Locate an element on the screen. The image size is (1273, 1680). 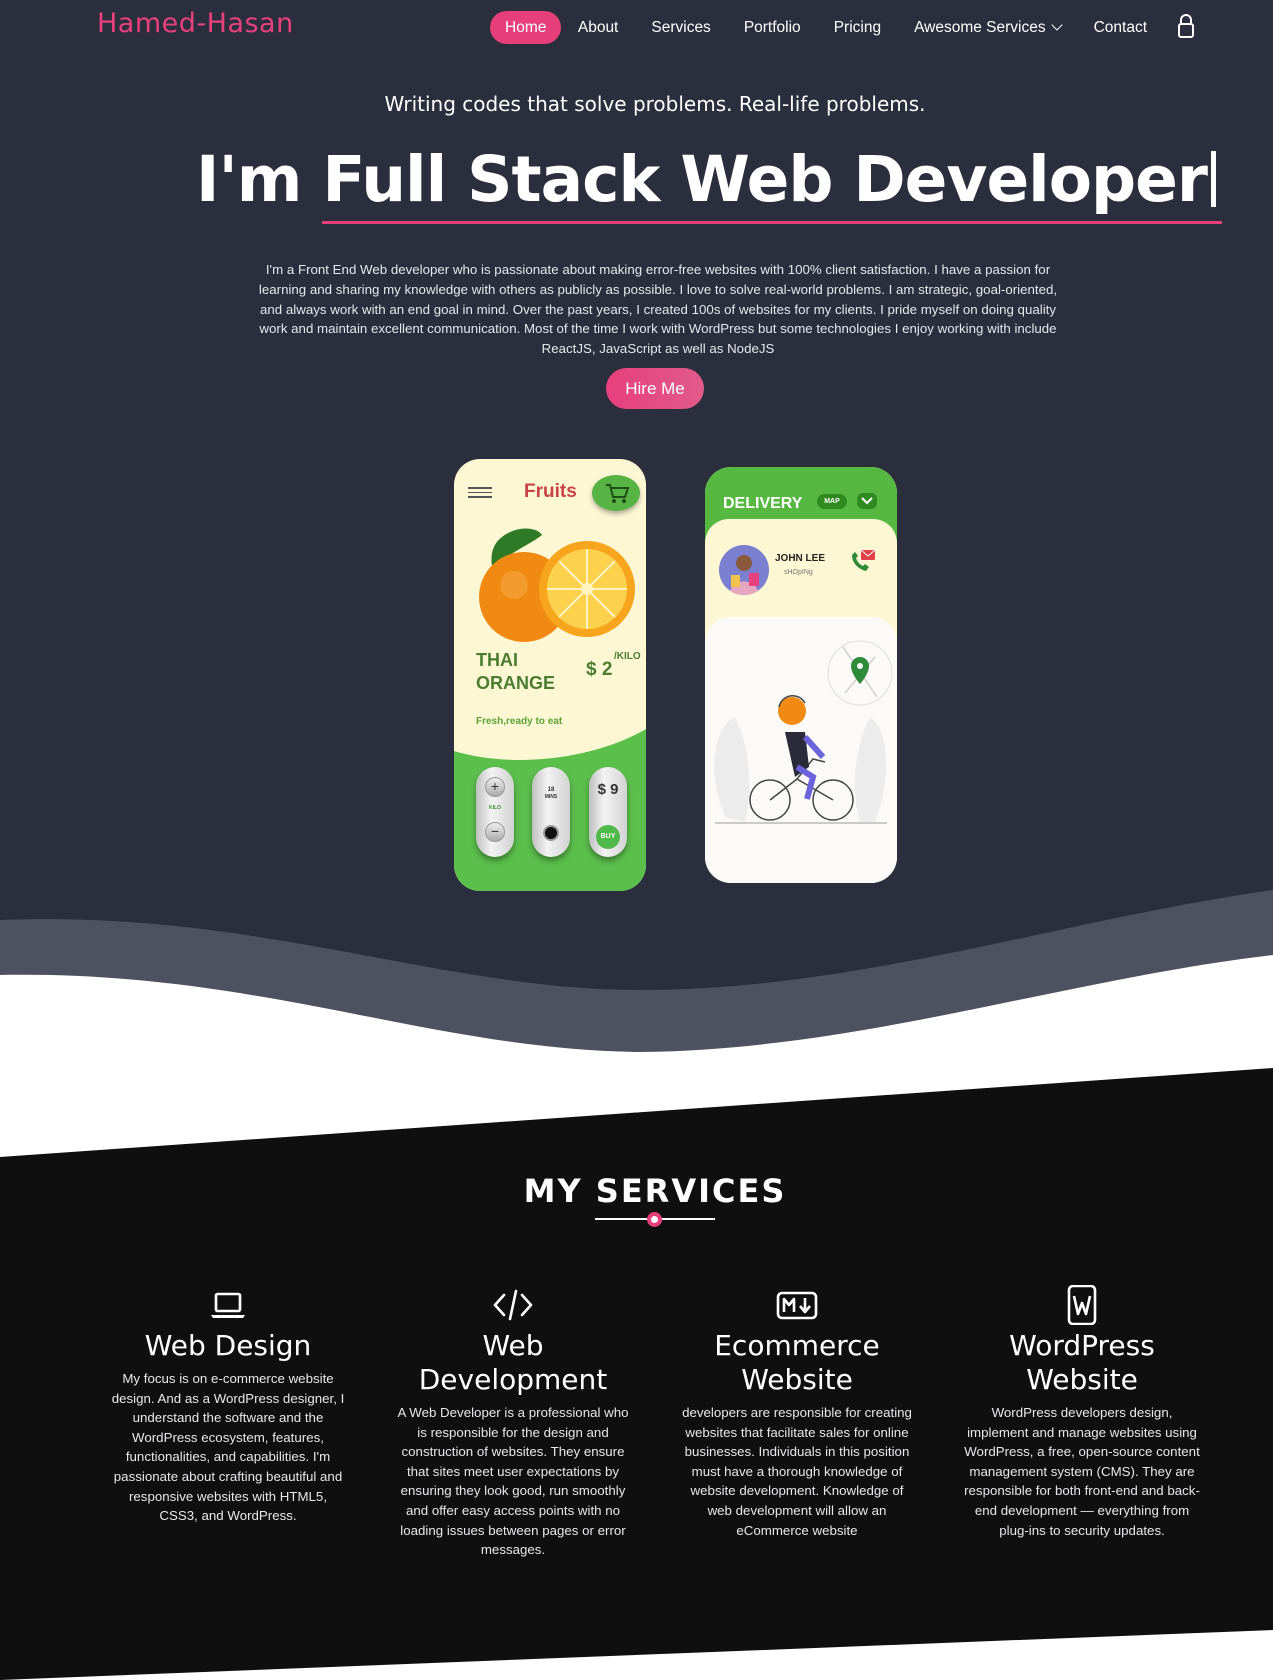
service-name: Ecommerce Website is located at coordinates (797, 1362).